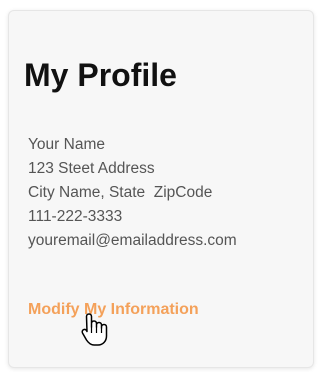  I want to click on modify-information-link: Modify My Information, so click(113, 310).